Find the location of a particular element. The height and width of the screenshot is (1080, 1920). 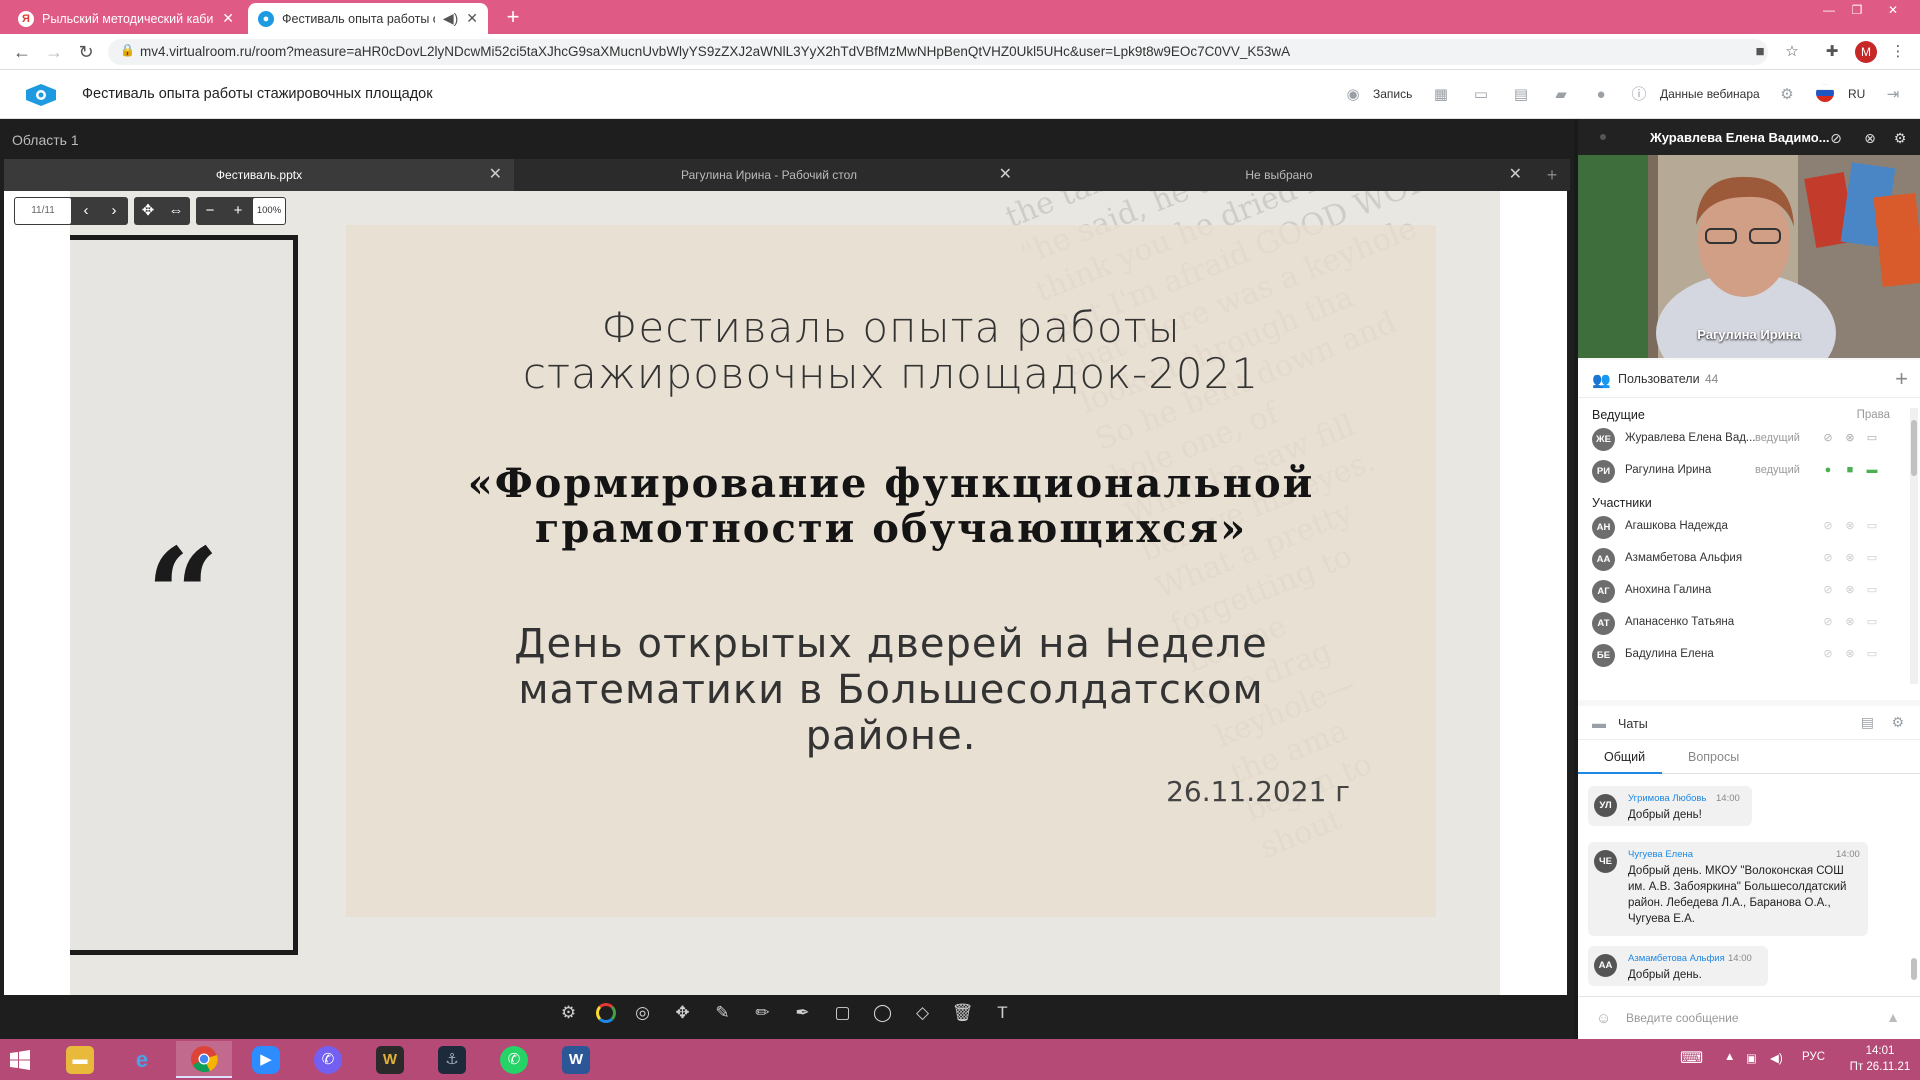

taskbar-whatsapp: ✆ is located at coordinates (514, 1059).